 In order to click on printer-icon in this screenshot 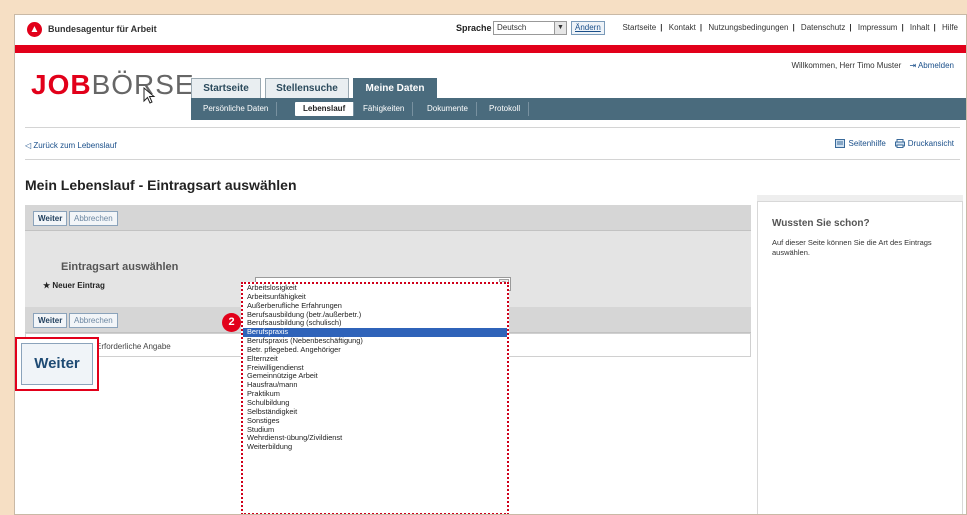, I will do `click(899, 144)`.